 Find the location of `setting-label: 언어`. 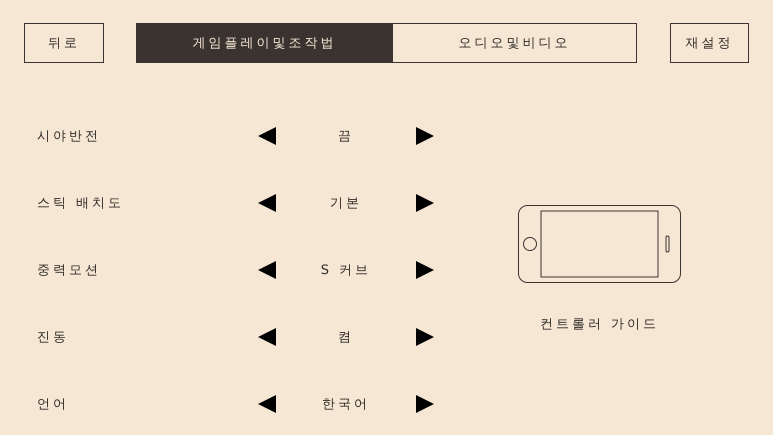

setting-label: 언어 is located at coordinates (53, 404).